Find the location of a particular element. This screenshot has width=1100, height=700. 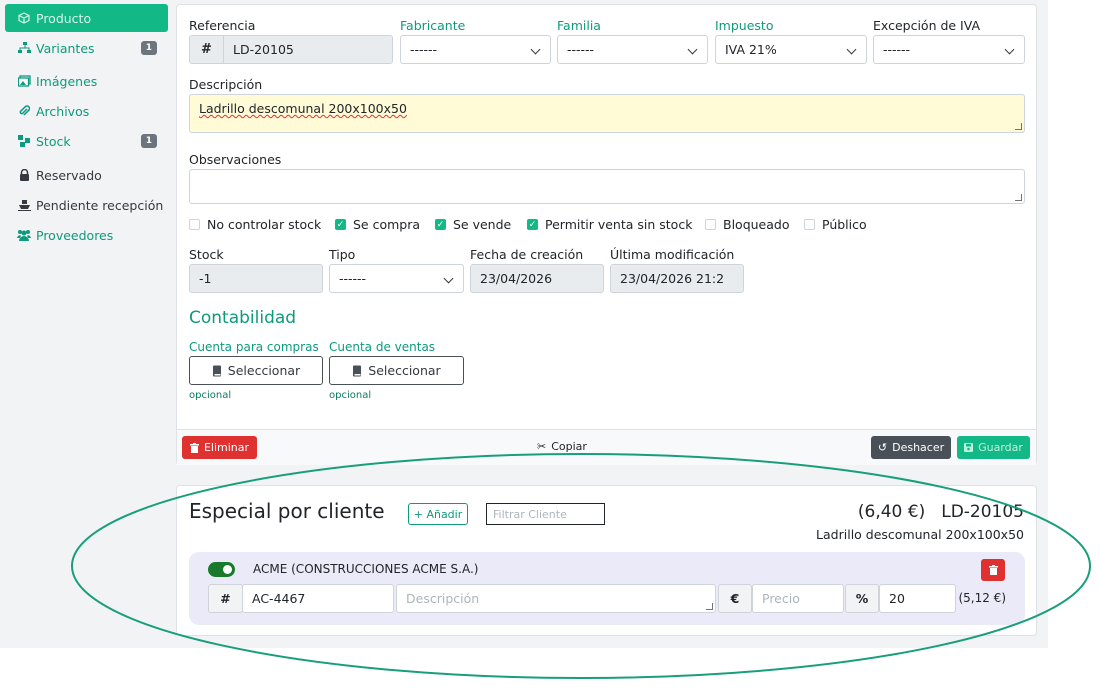

stock-label: Stock is located at coordinates (206, 254).